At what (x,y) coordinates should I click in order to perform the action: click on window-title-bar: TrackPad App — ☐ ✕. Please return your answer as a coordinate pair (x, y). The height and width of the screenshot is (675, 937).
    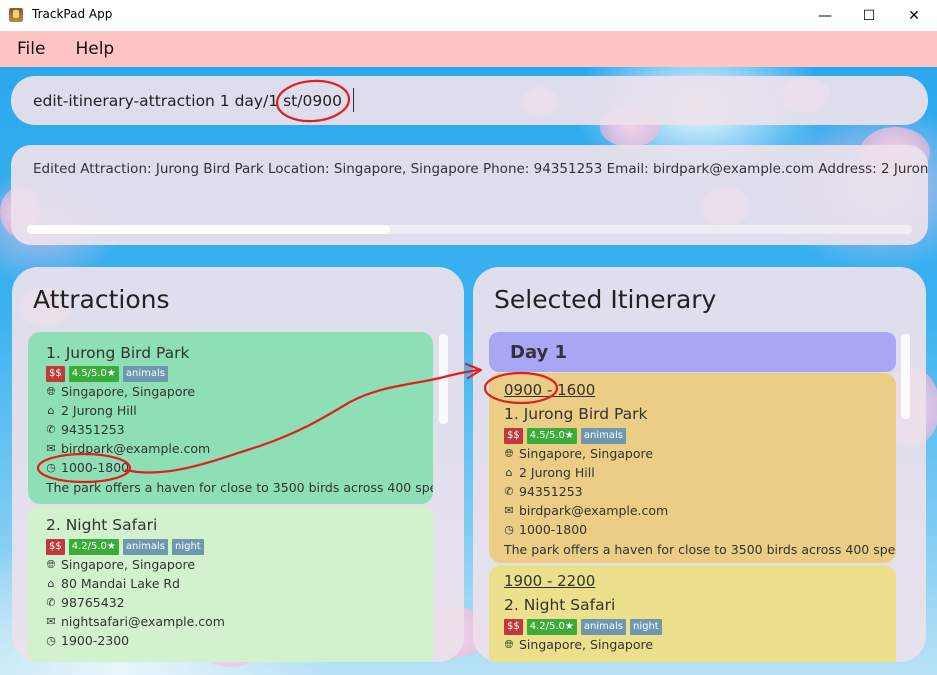
    Looking at the image, I should click on (468, 16).